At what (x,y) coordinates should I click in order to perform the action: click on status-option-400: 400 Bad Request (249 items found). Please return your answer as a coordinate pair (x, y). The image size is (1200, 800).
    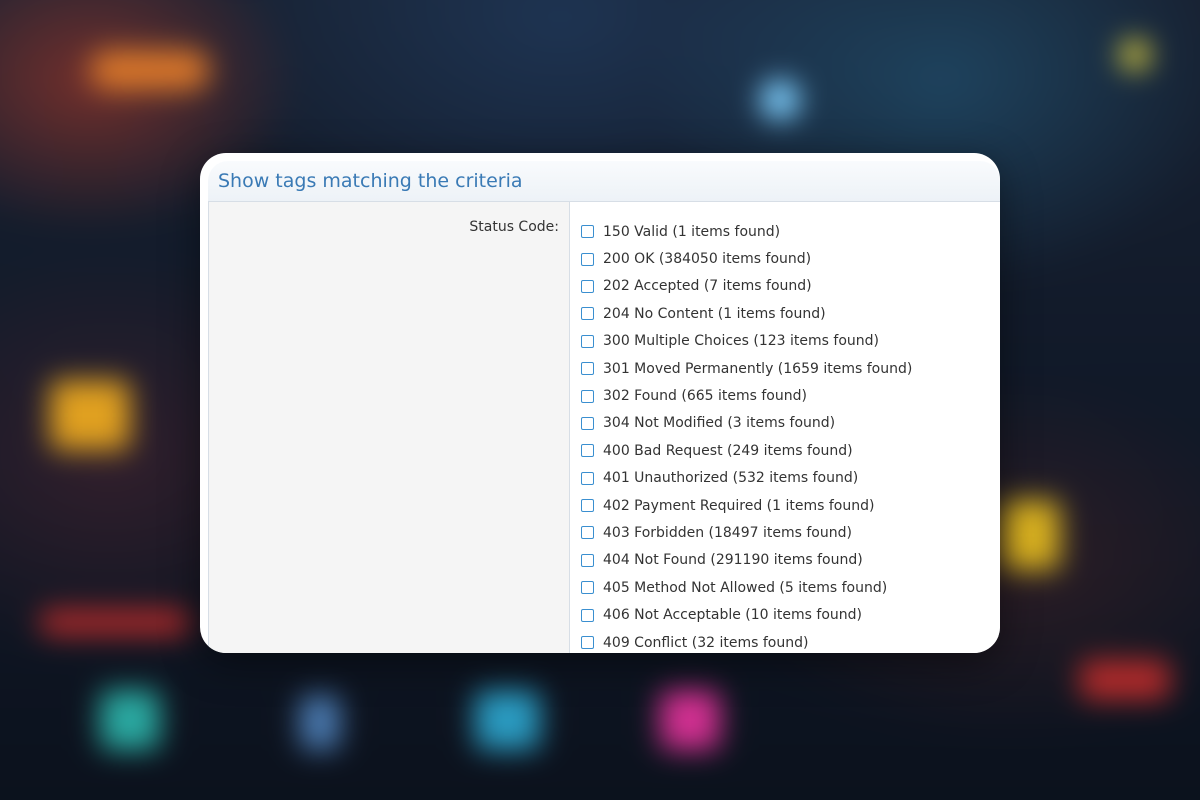
    Looking at the image, I should click on (790, 450).